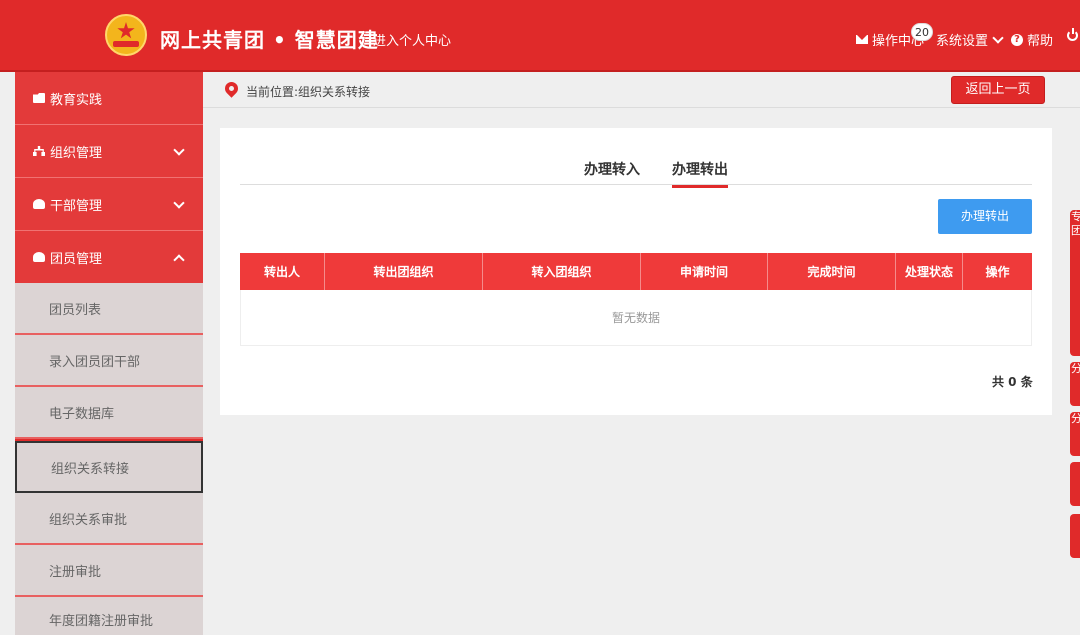 The height and width of the screenshot is (635, 1080). I want to click on ops-count-badge: 20, so click(922, 32).